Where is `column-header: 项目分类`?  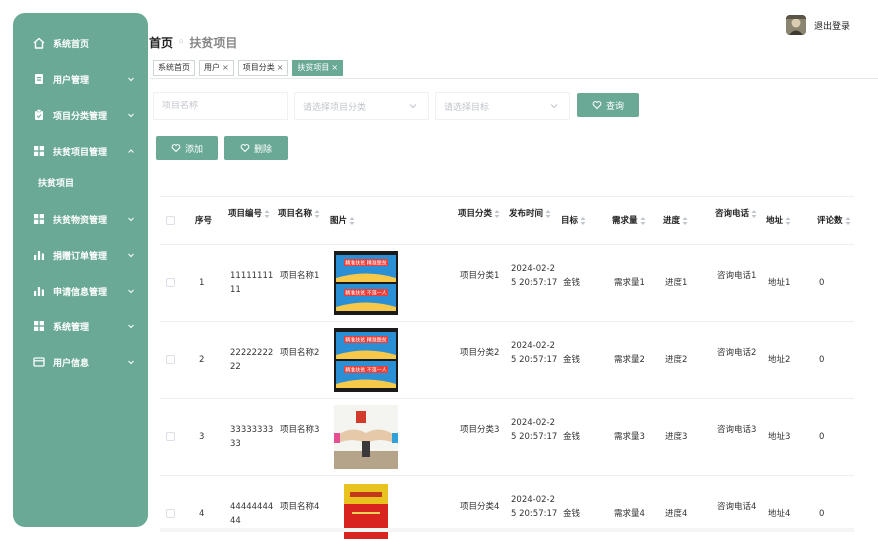 column-header: 项目分类 is located at coordinates (481, 214).